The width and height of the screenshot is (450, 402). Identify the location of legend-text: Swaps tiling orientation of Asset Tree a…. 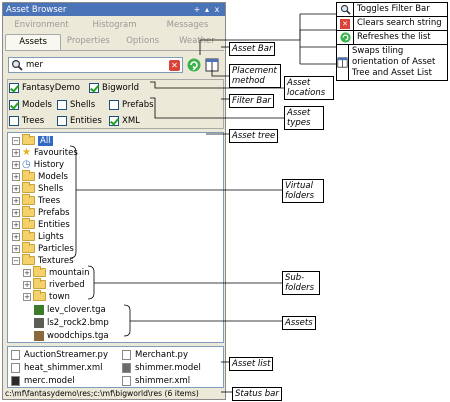
(394, 62).